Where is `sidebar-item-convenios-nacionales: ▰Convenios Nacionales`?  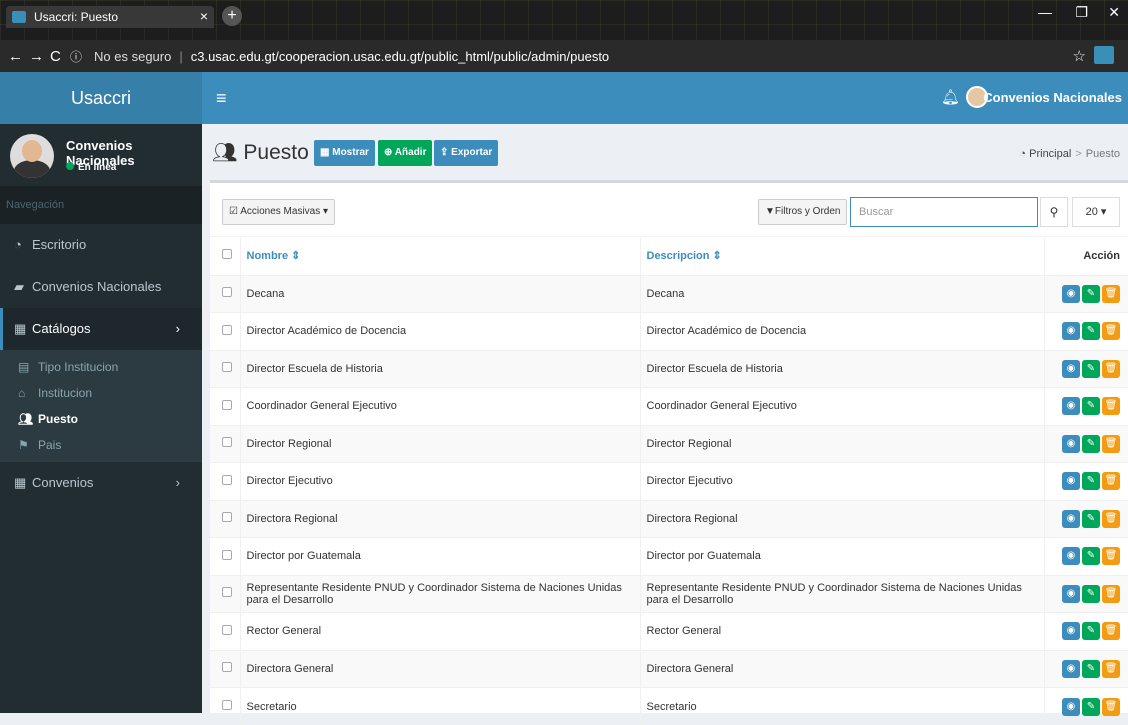 sidebar-item-convenios-nacionales: ▰Convenios Nacionales is located at coordinates (101, 287).